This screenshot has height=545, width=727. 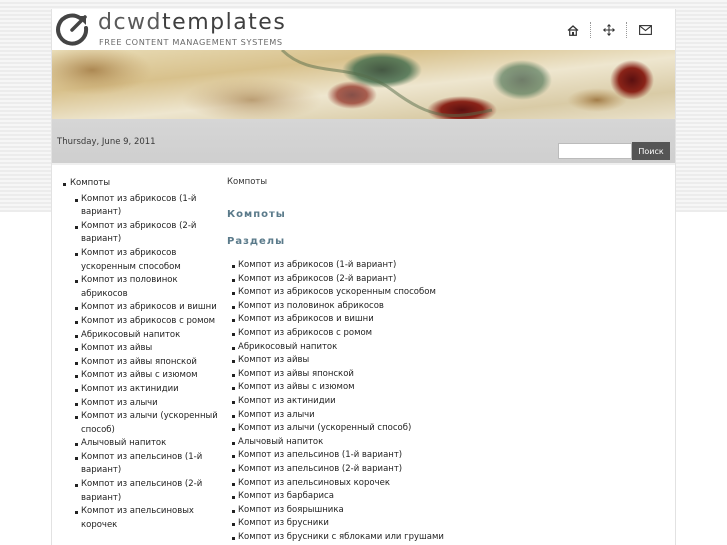 What do you see at coordinates (191, 42) in the screenshot?
I see `site-tagline: FREE CONTENT MANAGEMENT SYSTEMS` at bounding box center [191, 42].